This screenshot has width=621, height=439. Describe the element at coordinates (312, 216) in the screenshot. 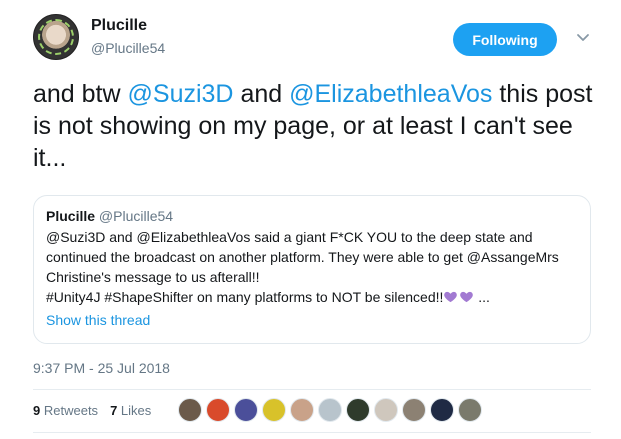

I see `quoted-tweet-header: Plucille @Plucille54` at that location.